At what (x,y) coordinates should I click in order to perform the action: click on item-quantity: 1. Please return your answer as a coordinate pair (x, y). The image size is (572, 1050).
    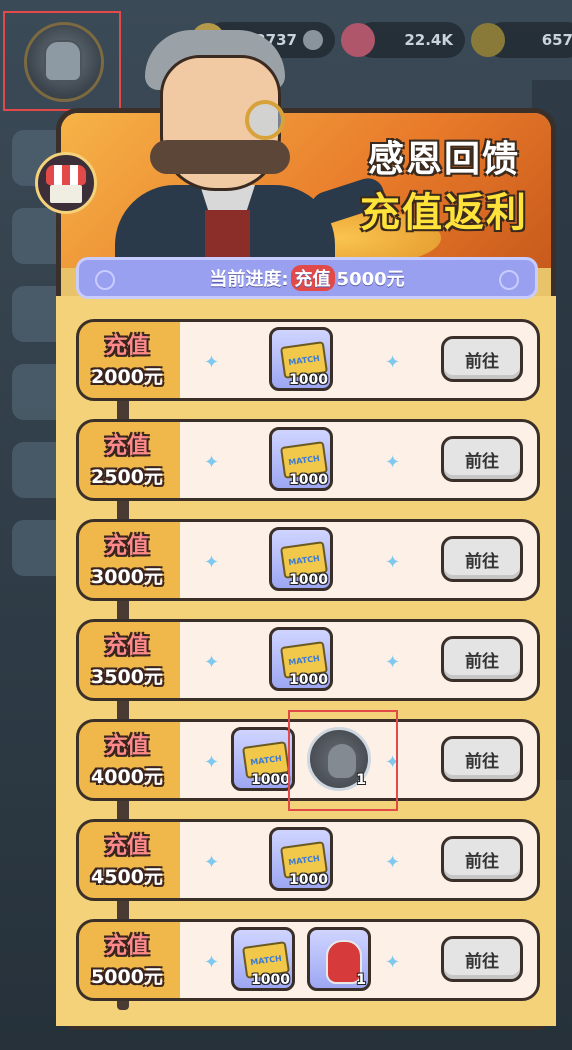
    Looking at the image, I should click on (361, 980).